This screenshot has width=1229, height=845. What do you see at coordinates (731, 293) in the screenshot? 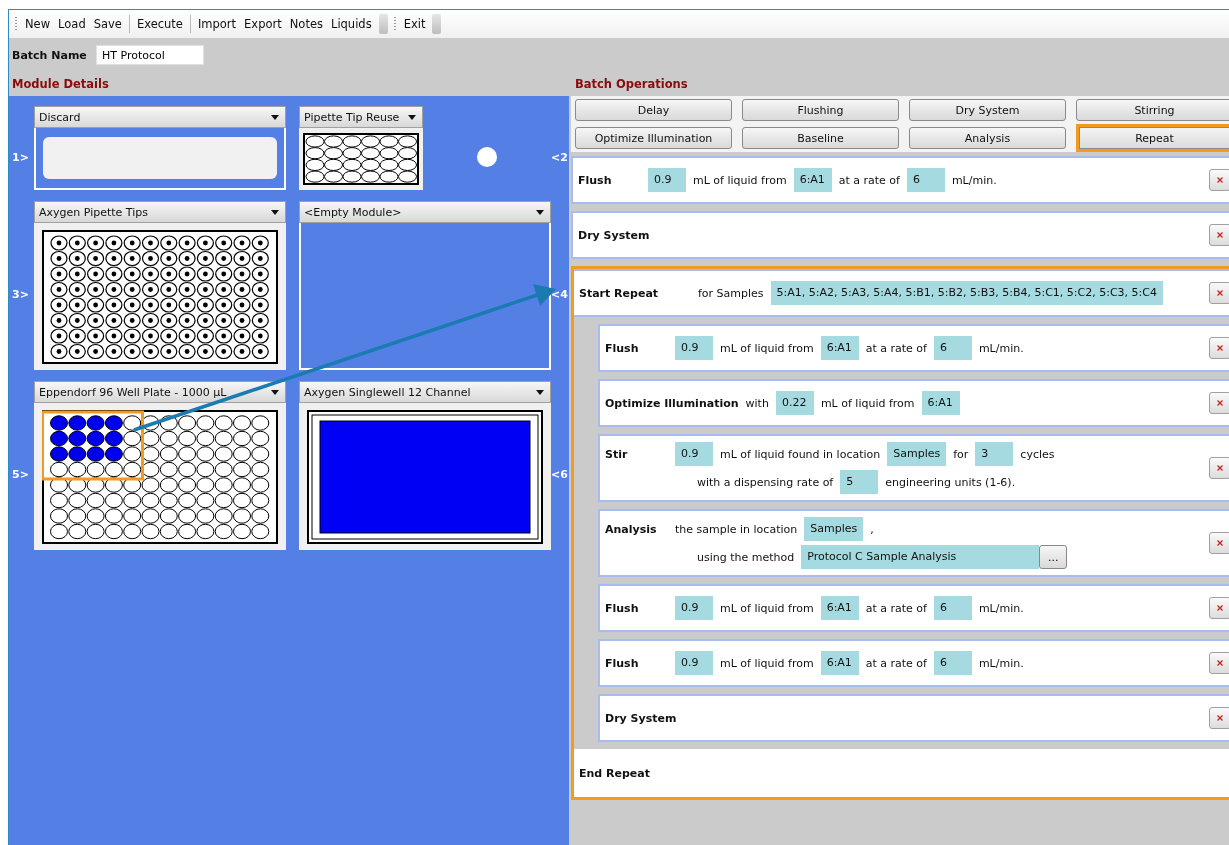
I see `step-text: for Samples` at bounding box center [731, 293].